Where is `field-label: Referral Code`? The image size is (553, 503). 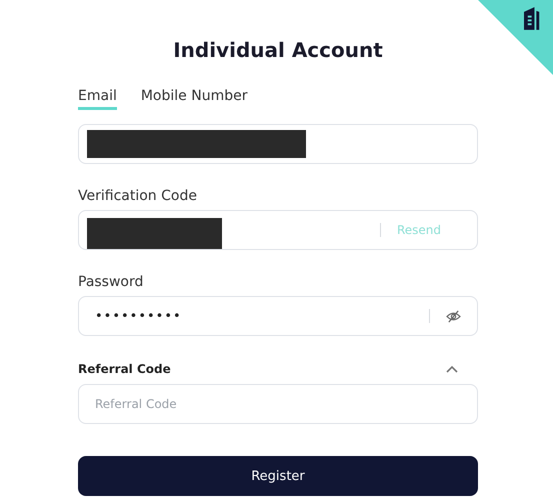 field-label: Referral Code is located at coordinates (124, 369).